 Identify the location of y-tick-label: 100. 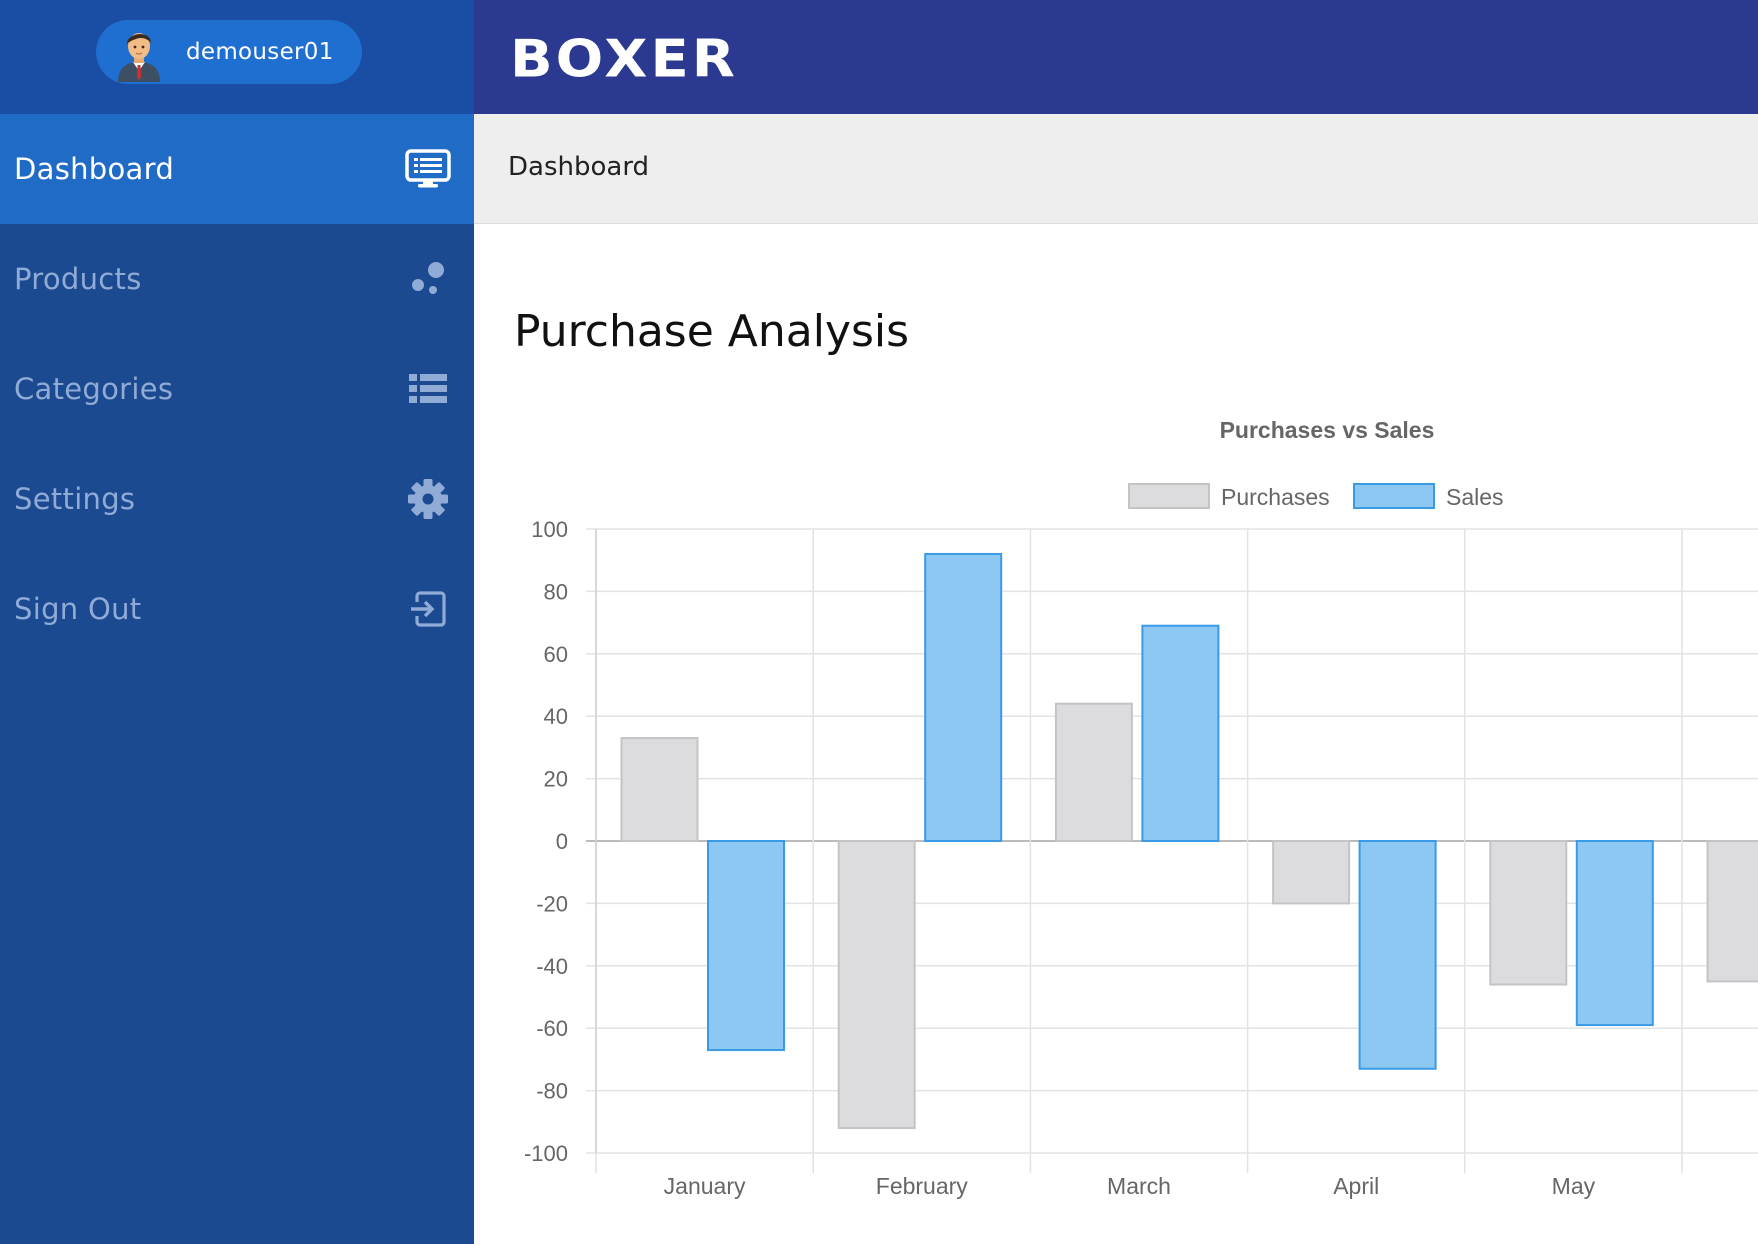
(549, 529).